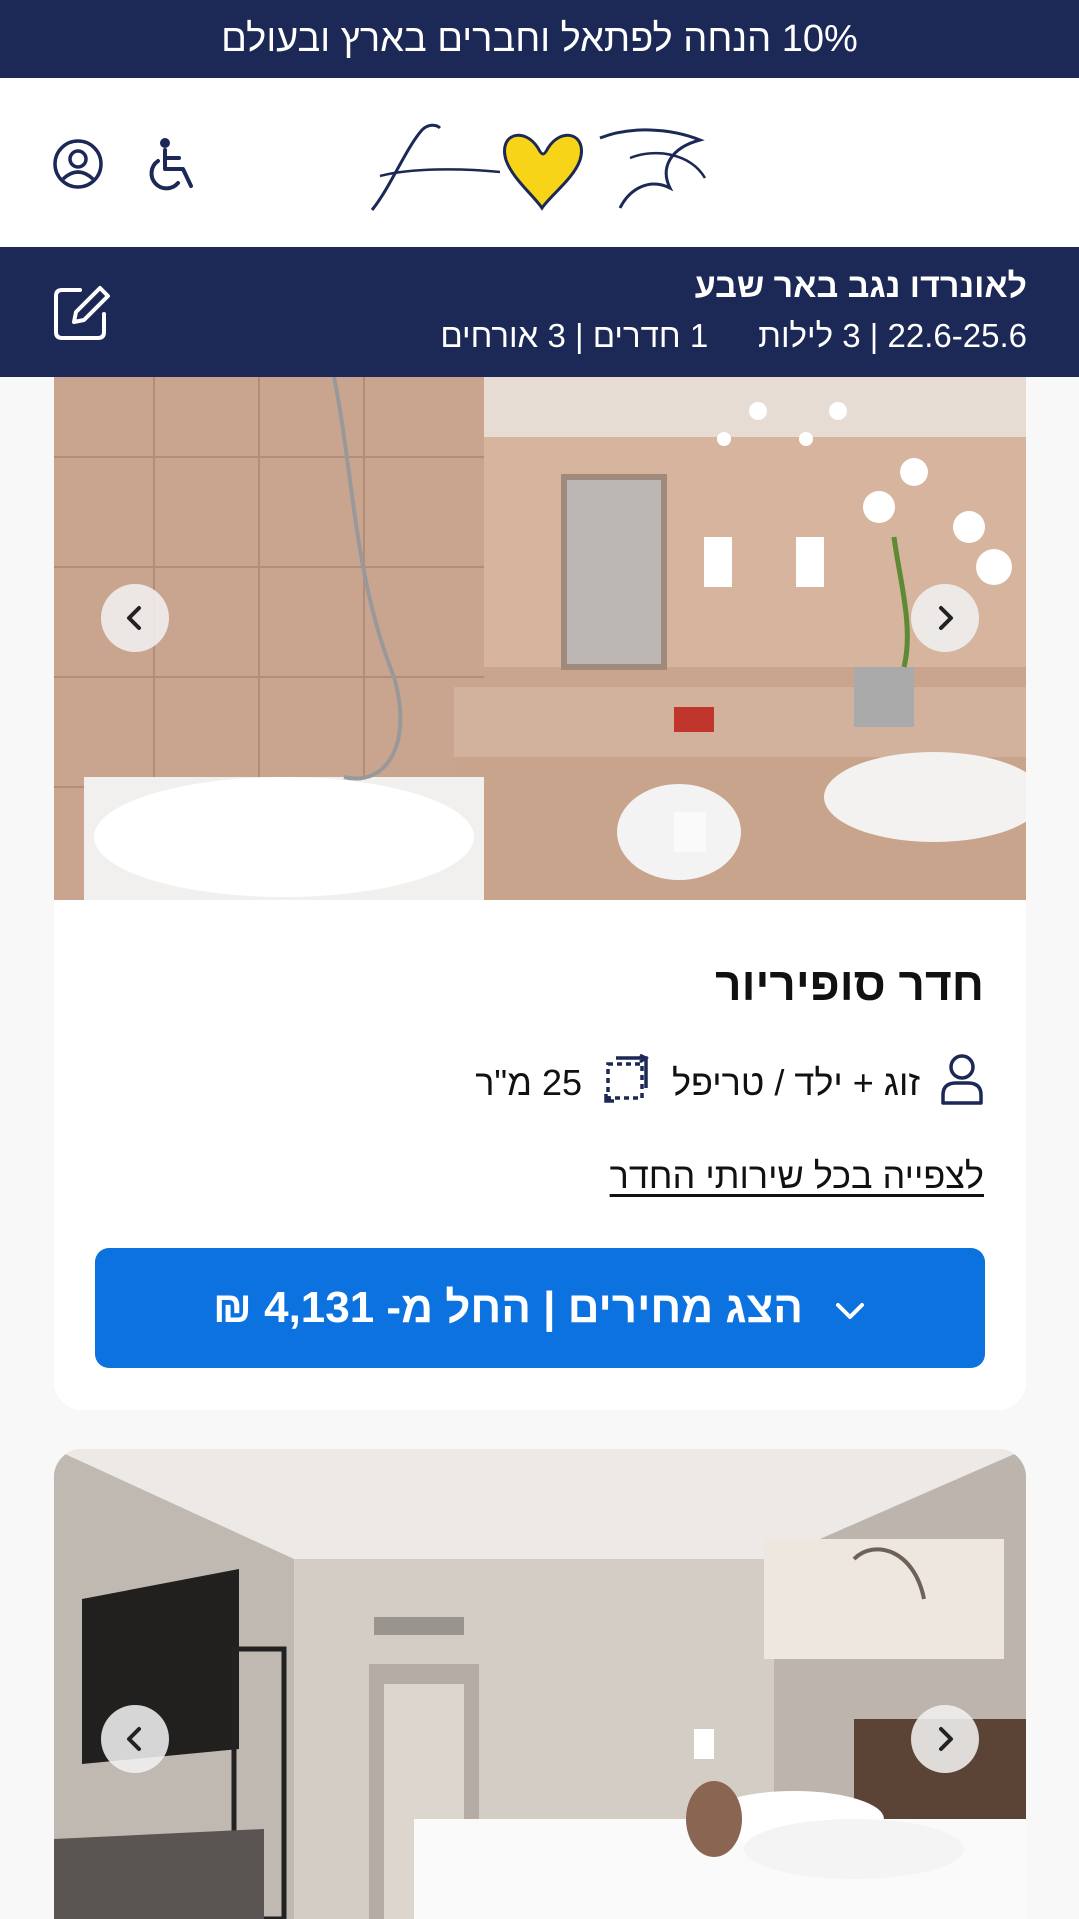 This screenshot has height=1919, width=1079. What do you see at coordinates (627, 1083) in the screenshot?
I see `room-size-icon` at bounding box center [627, 1083].